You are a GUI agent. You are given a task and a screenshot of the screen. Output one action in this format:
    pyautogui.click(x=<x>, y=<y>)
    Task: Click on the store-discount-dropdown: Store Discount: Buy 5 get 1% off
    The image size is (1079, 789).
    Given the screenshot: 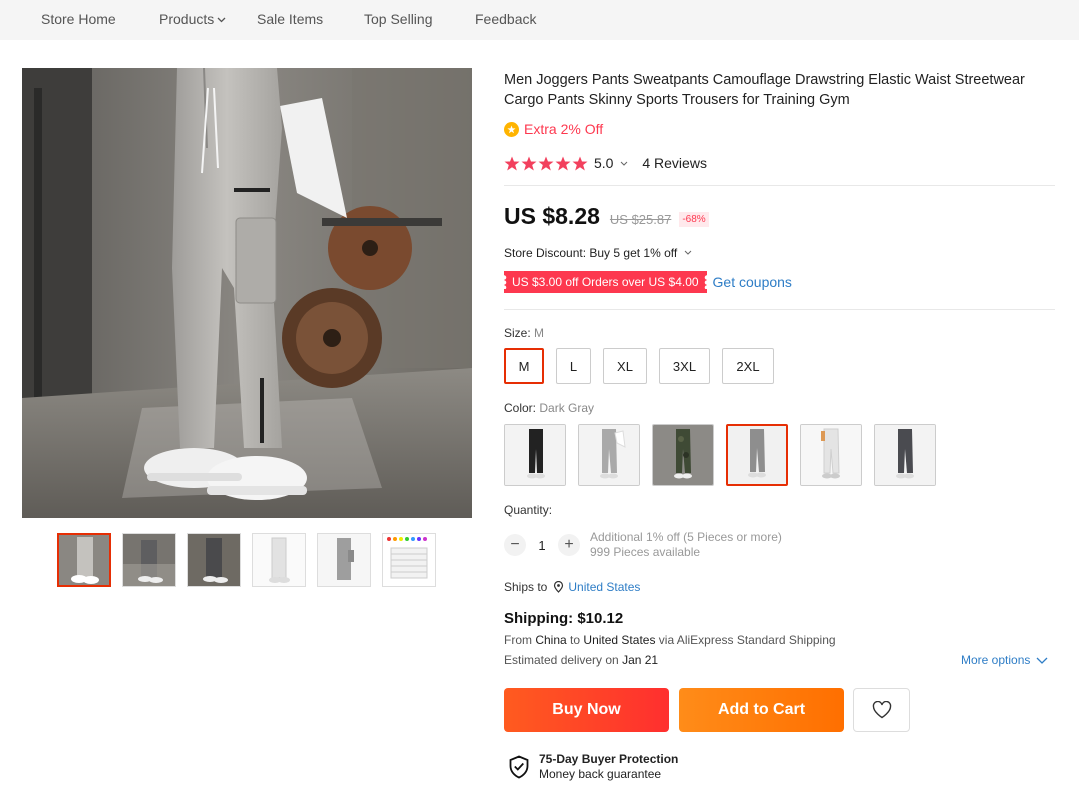 What is the action you would take?
    pyautogui.click(x=598, y=253)
    